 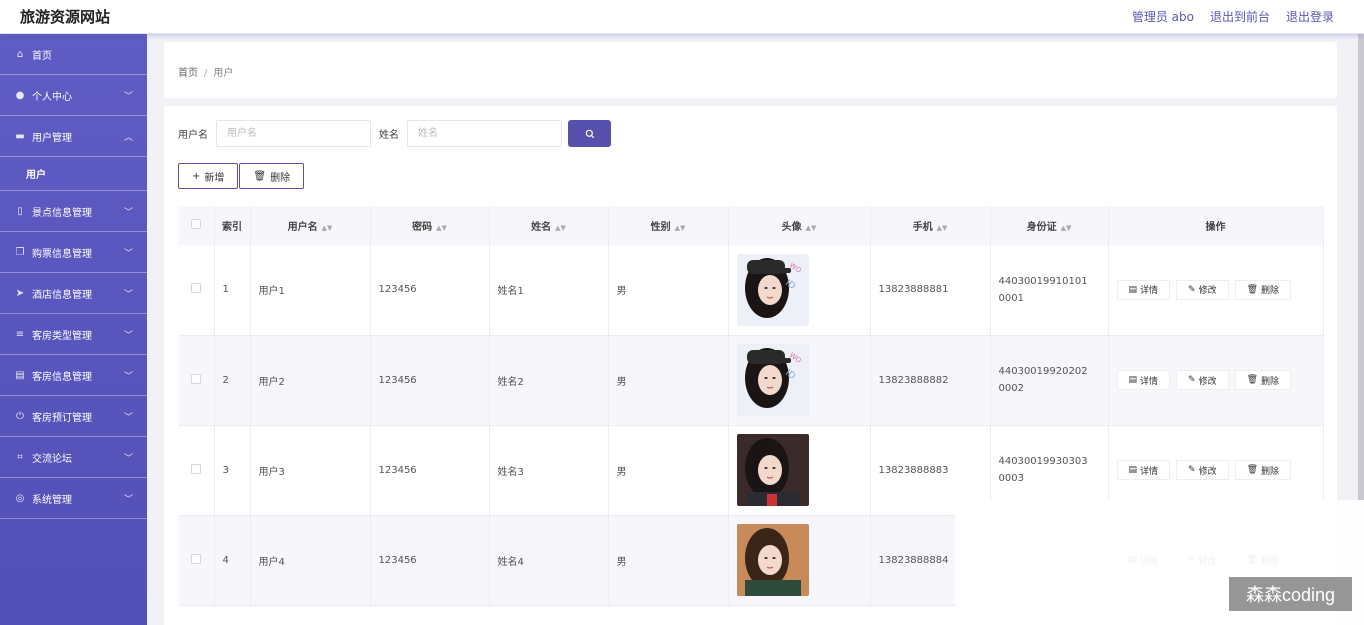 What do you see at coordinates (128, 138) in the screenshot?
I see `chevron-up-icon: ︿` at bounding box center [128, 138].